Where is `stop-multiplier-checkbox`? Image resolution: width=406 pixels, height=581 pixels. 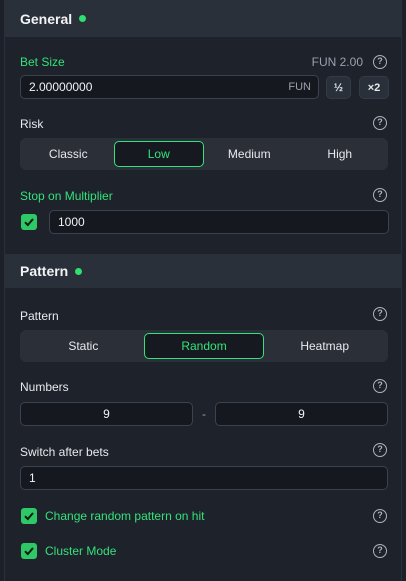
stop-multiplier-checkbox is located at coordinates (29, 222).